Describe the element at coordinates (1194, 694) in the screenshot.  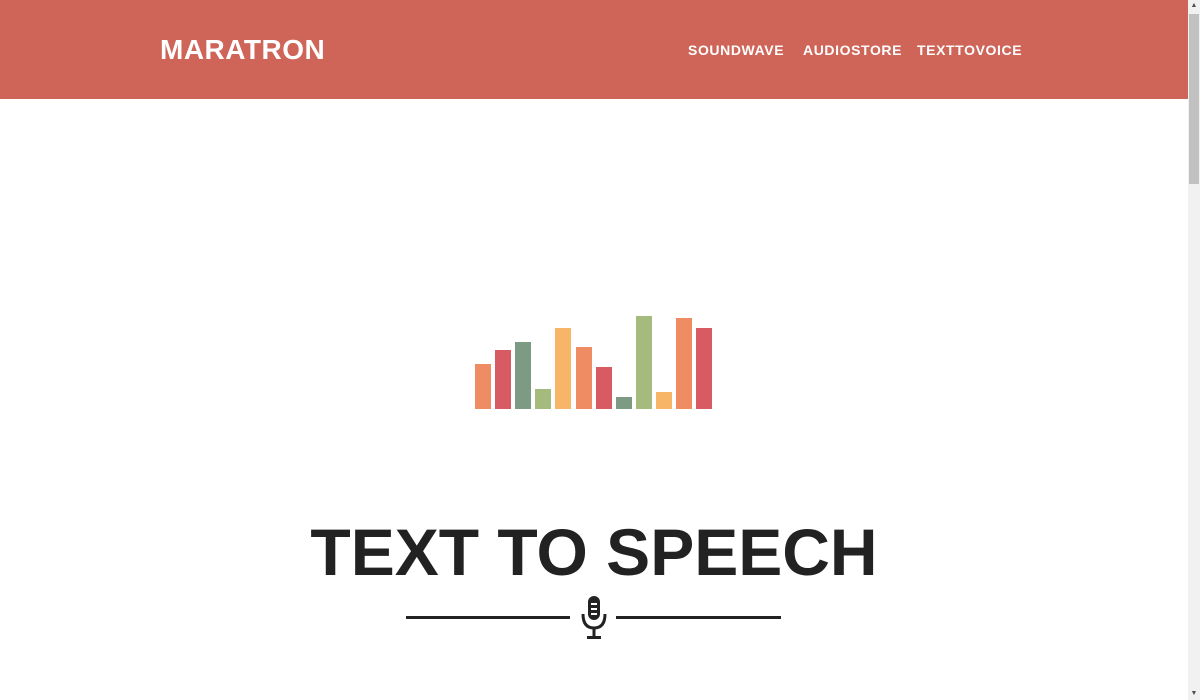
I see `scroll-down-arrow-icon: ▼` at that location.